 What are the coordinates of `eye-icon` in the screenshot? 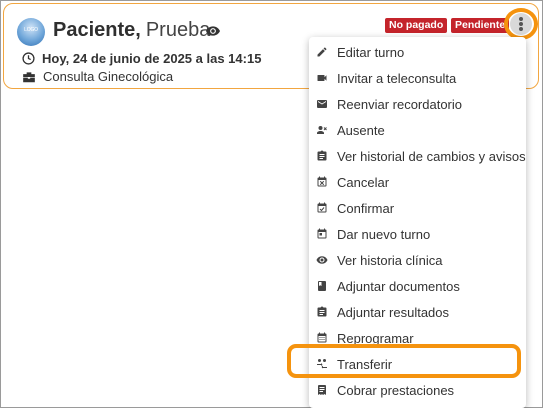 It's located at (322, 260).